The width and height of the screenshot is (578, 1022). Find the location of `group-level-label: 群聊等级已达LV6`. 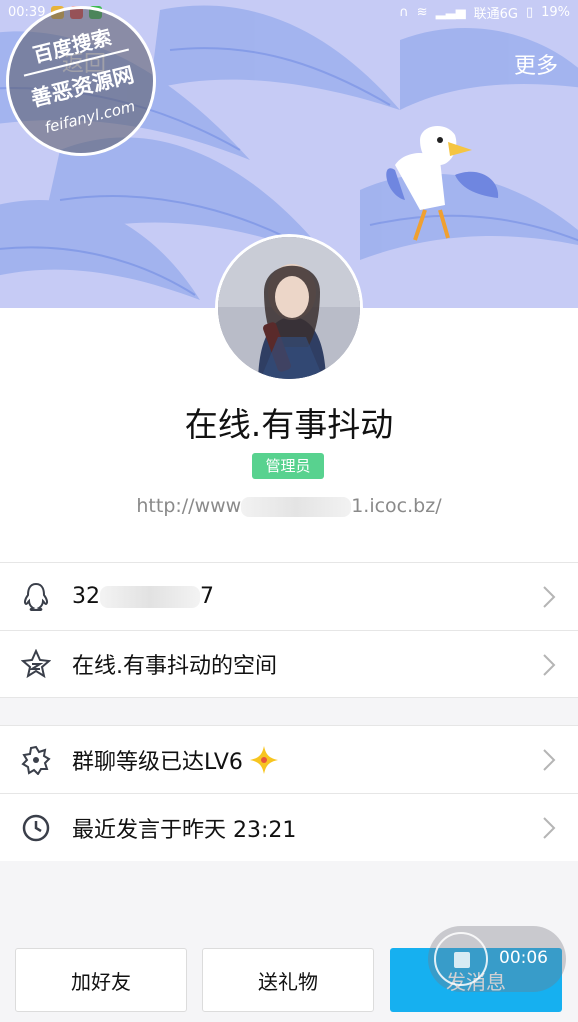

group-level-label: 群聊等级已达LV6 is located at coordinates (157, 762).